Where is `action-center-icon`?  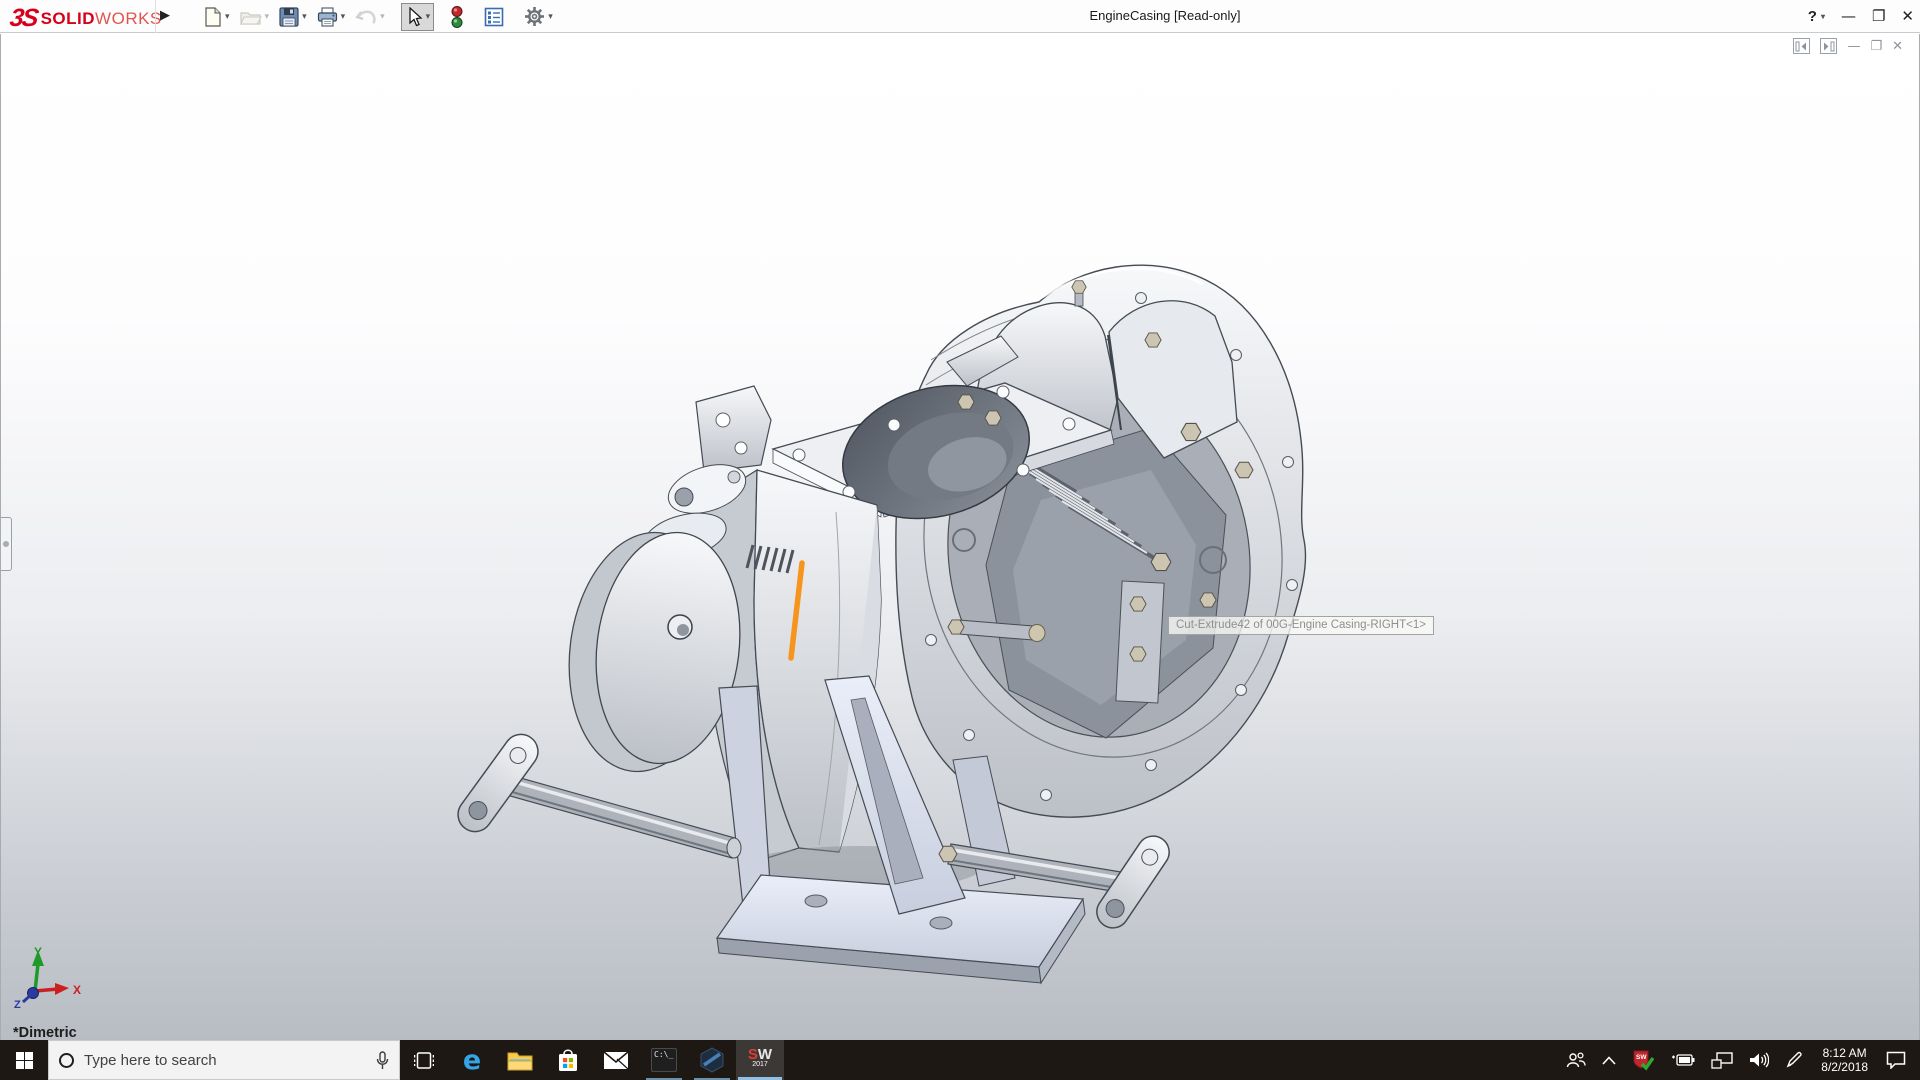
action-center-icon is located at coordinates (1896, 1060).